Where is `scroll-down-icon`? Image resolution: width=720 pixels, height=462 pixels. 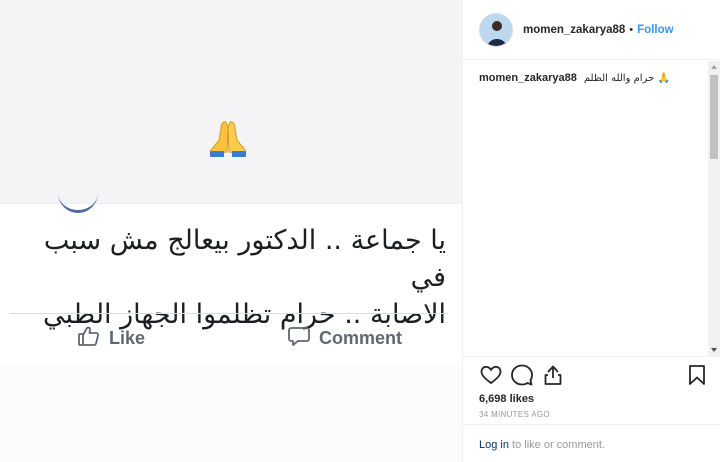 scroll-down-icon is located at coordinates (714, 350).